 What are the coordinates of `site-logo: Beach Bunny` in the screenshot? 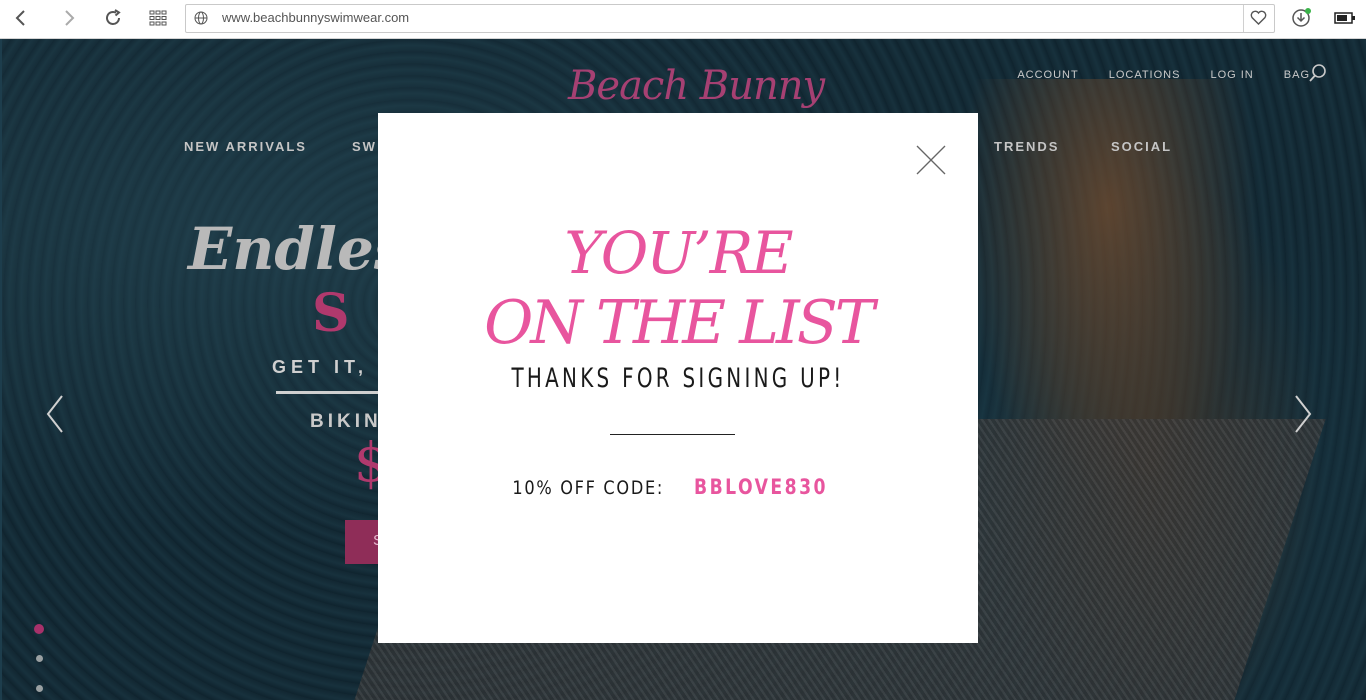 It's located at (696, 86).